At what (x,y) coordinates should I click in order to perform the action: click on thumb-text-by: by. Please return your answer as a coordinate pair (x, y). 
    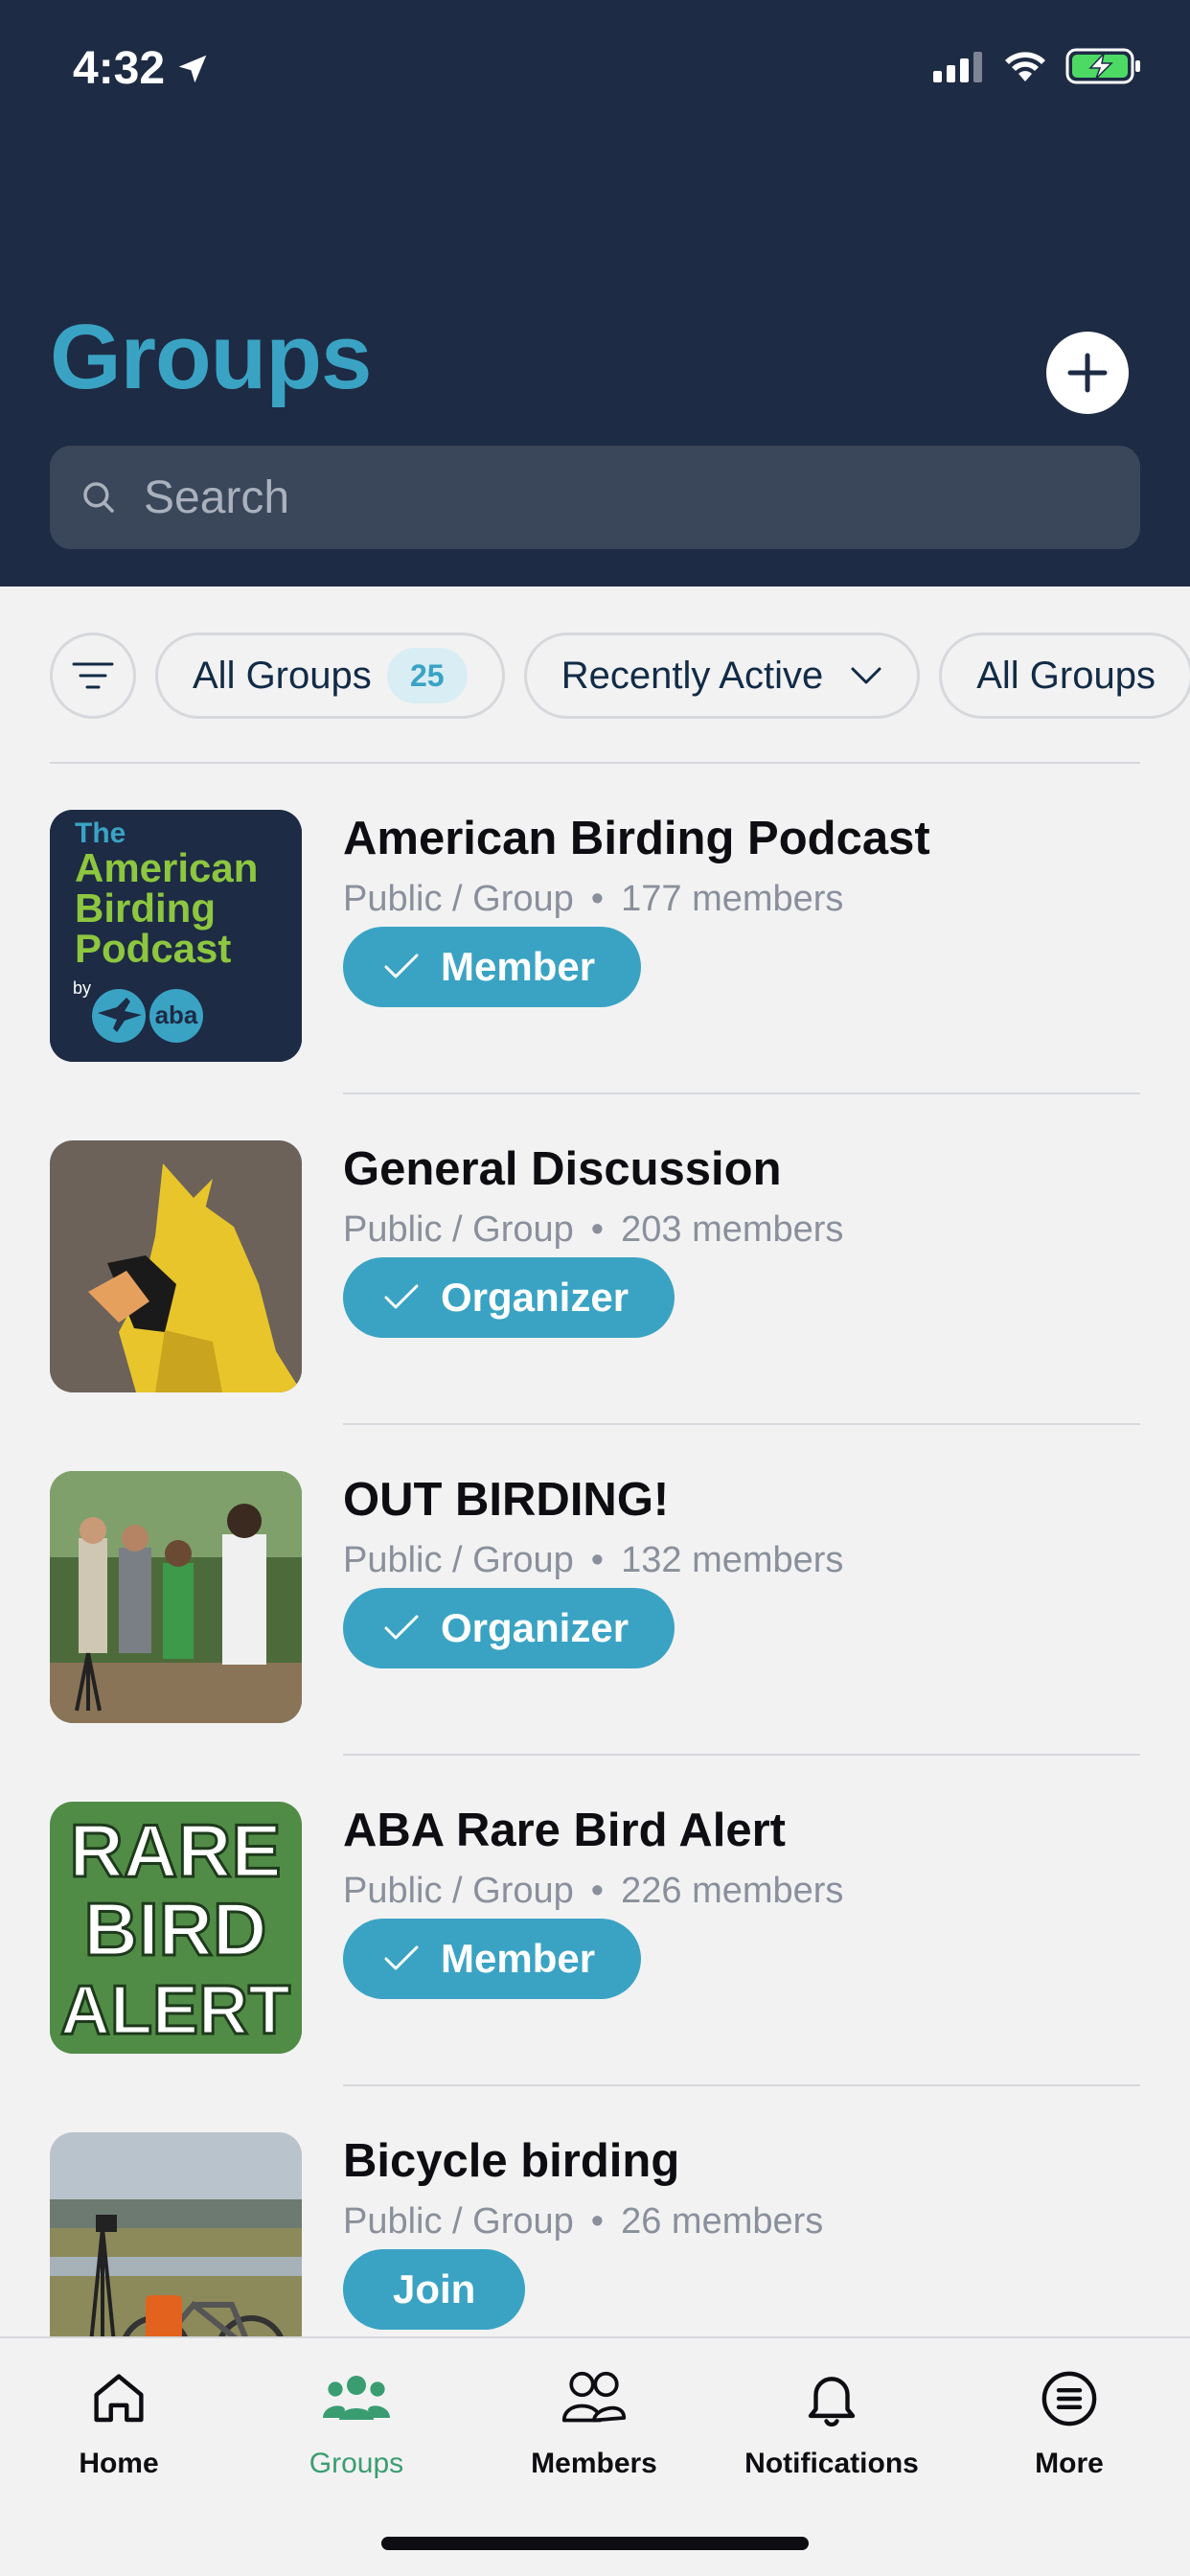
    Looking at the image, I should click on (82, 988).